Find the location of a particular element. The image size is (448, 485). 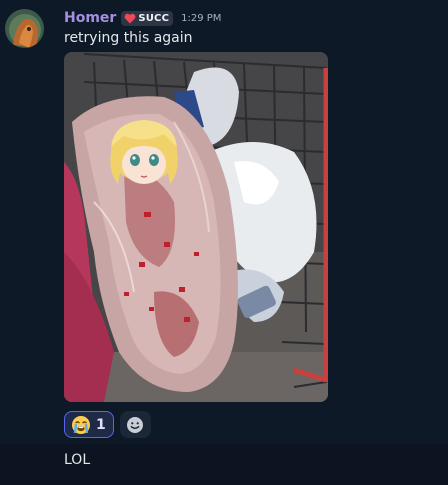

username: Homer is located at coordinates (90, 18).